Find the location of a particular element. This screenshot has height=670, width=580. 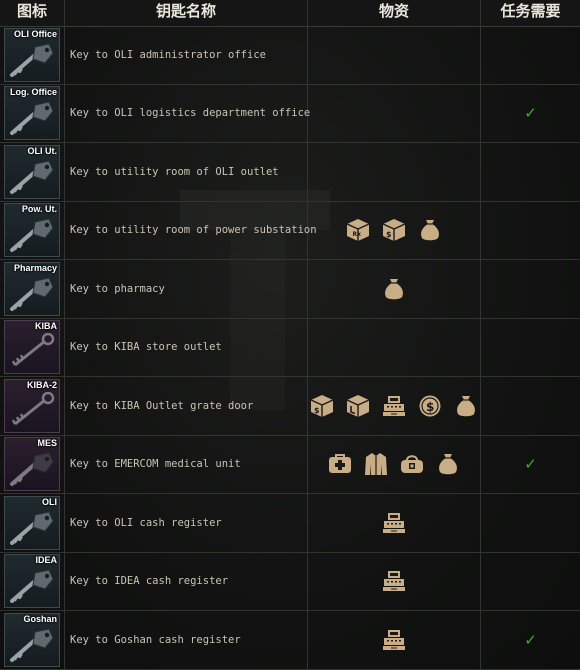

key-name: Key to KIBA store outlet is located at coordinates (146, 347).